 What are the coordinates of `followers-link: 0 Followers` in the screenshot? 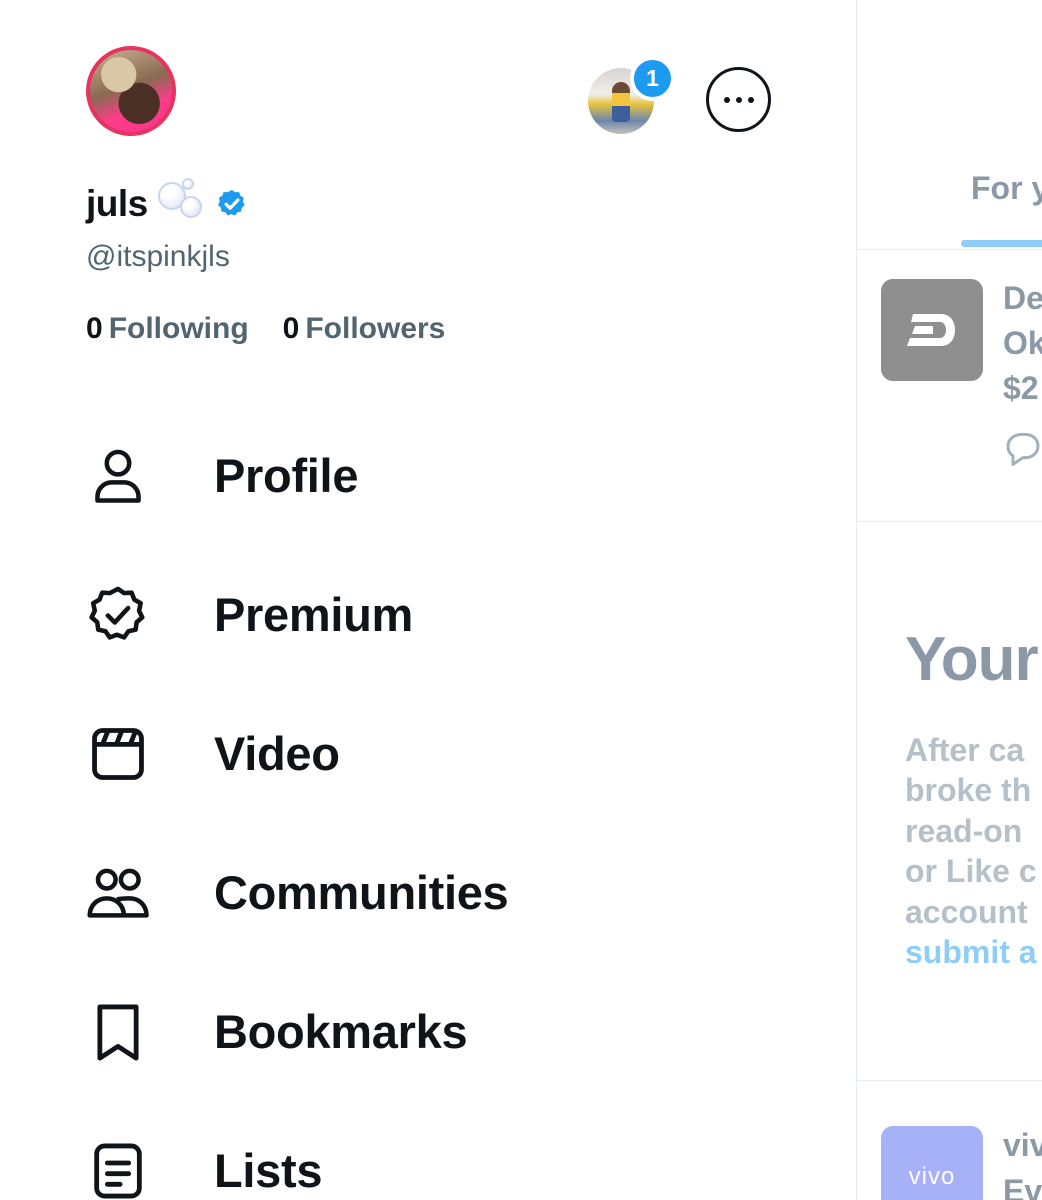 It's located at (364, 329).